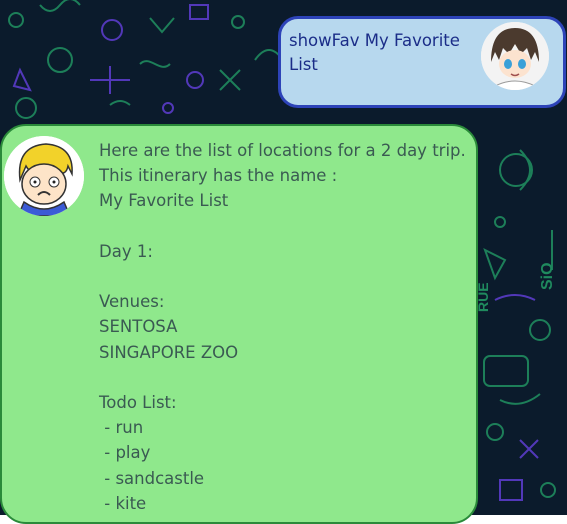 Image resolution: width=567 pixels, height=524 pixels. What do you see at coordinates (138, 327) in the screenshot?
I see `bot-line: SENTOSA` at bounding box center [138, 327].